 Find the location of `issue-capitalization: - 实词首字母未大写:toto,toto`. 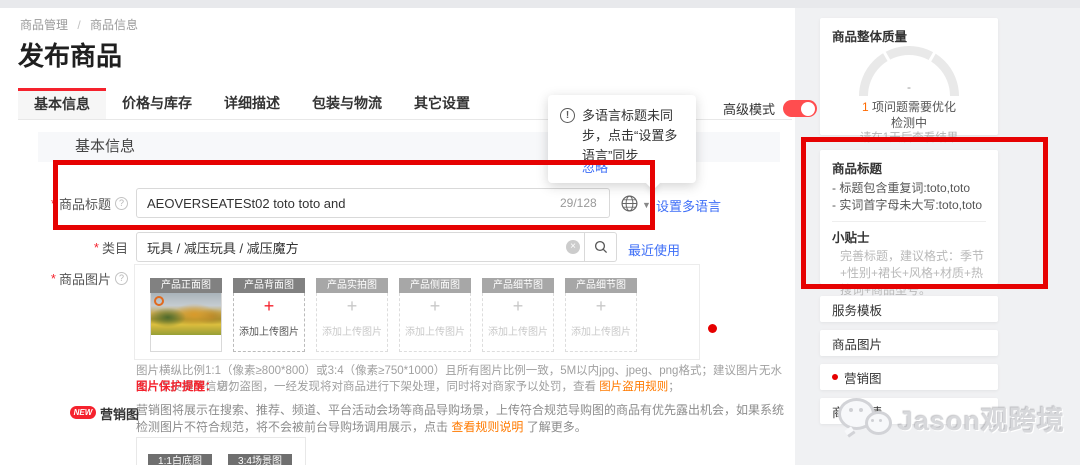

issue-capitalization: - 实词首字母未大写:toto,toto is located at coordinates (907, 205).